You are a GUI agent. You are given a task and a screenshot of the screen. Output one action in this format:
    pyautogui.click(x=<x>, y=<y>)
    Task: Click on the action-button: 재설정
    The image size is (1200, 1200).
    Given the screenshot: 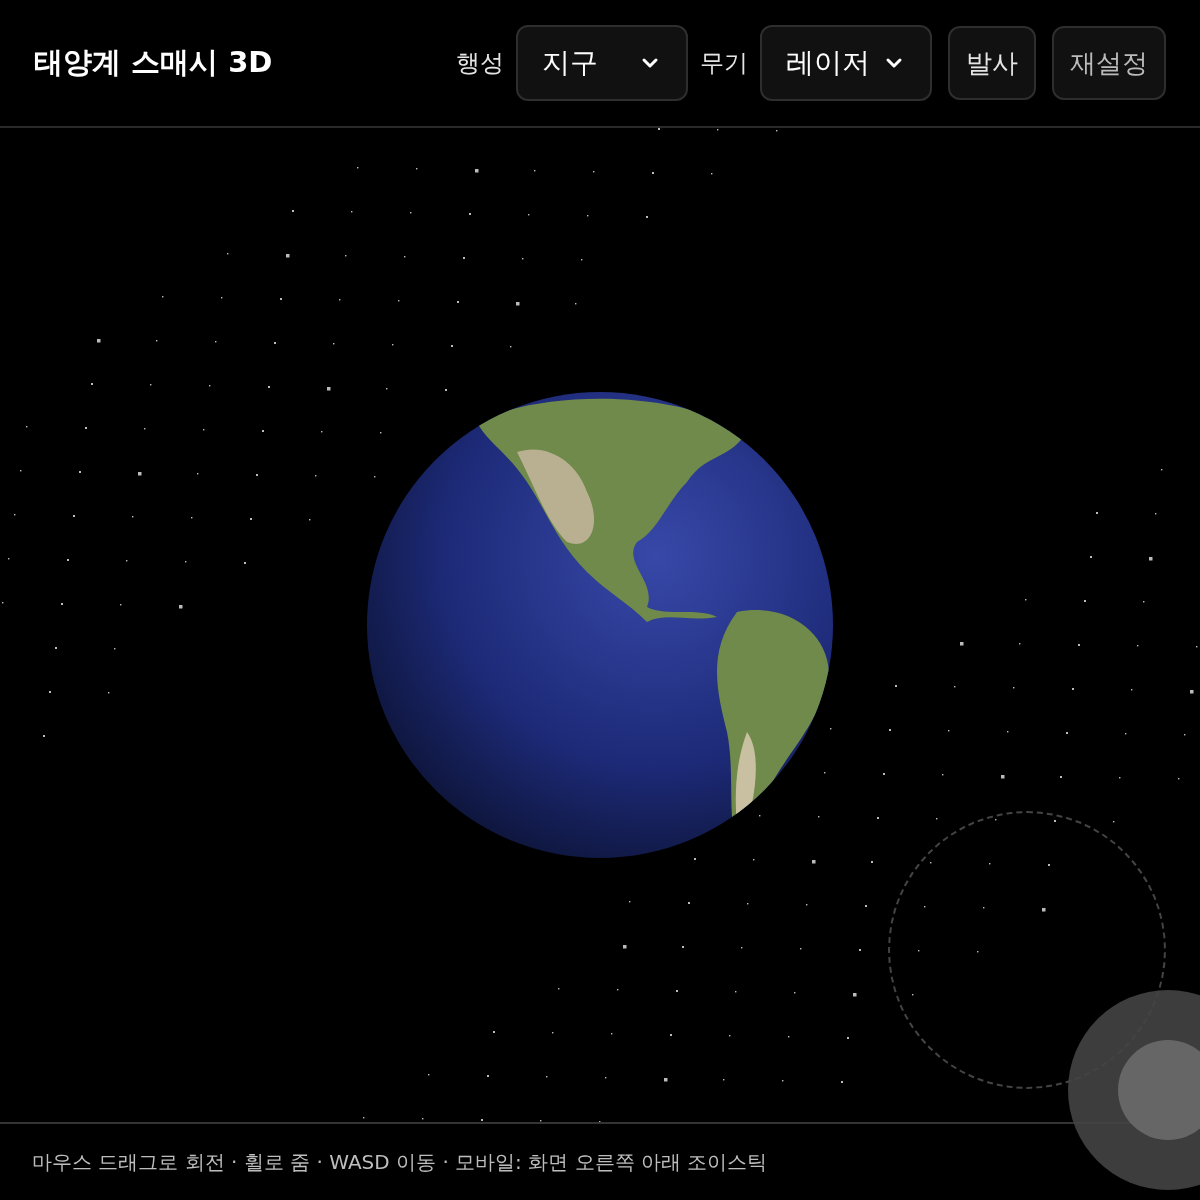 What is the action you would take?
    pyautogui.click(x=1109, y=63)
    